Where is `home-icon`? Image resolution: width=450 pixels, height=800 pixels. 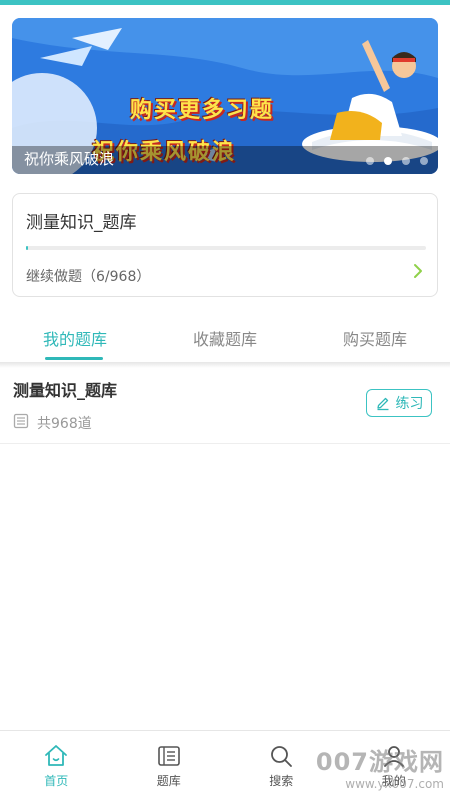 home-icon is located at coordinates (56, 755).